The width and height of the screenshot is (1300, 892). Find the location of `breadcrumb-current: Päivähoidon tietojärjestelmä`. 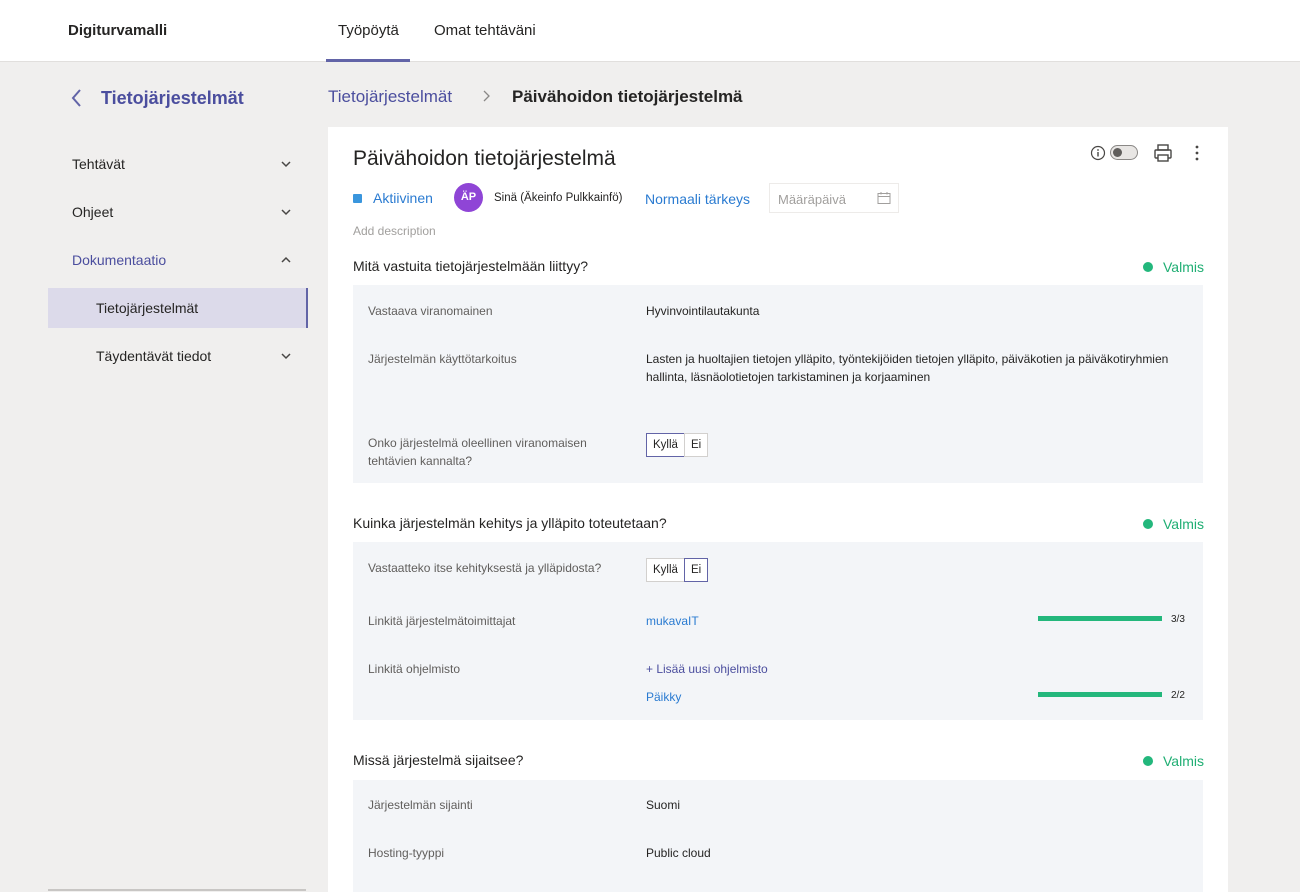

breadcrumb-current: Päivähoidon tietojärjestelmä is located at coordinates (627, 96).